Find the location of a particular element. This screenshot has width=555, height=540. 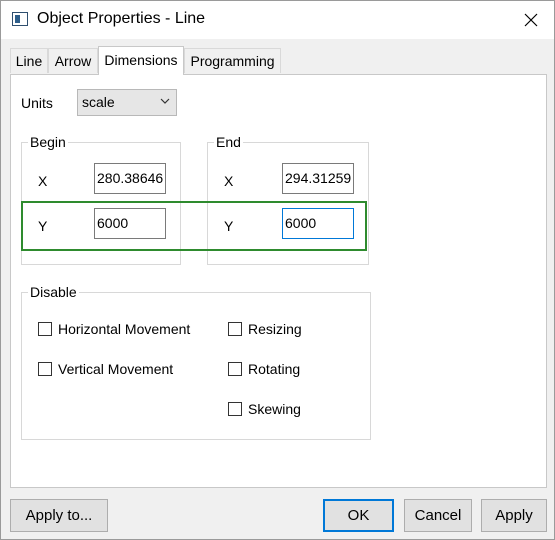

horizontal-movement-label: Horizontal Movement is located at coordinates (124, 329).